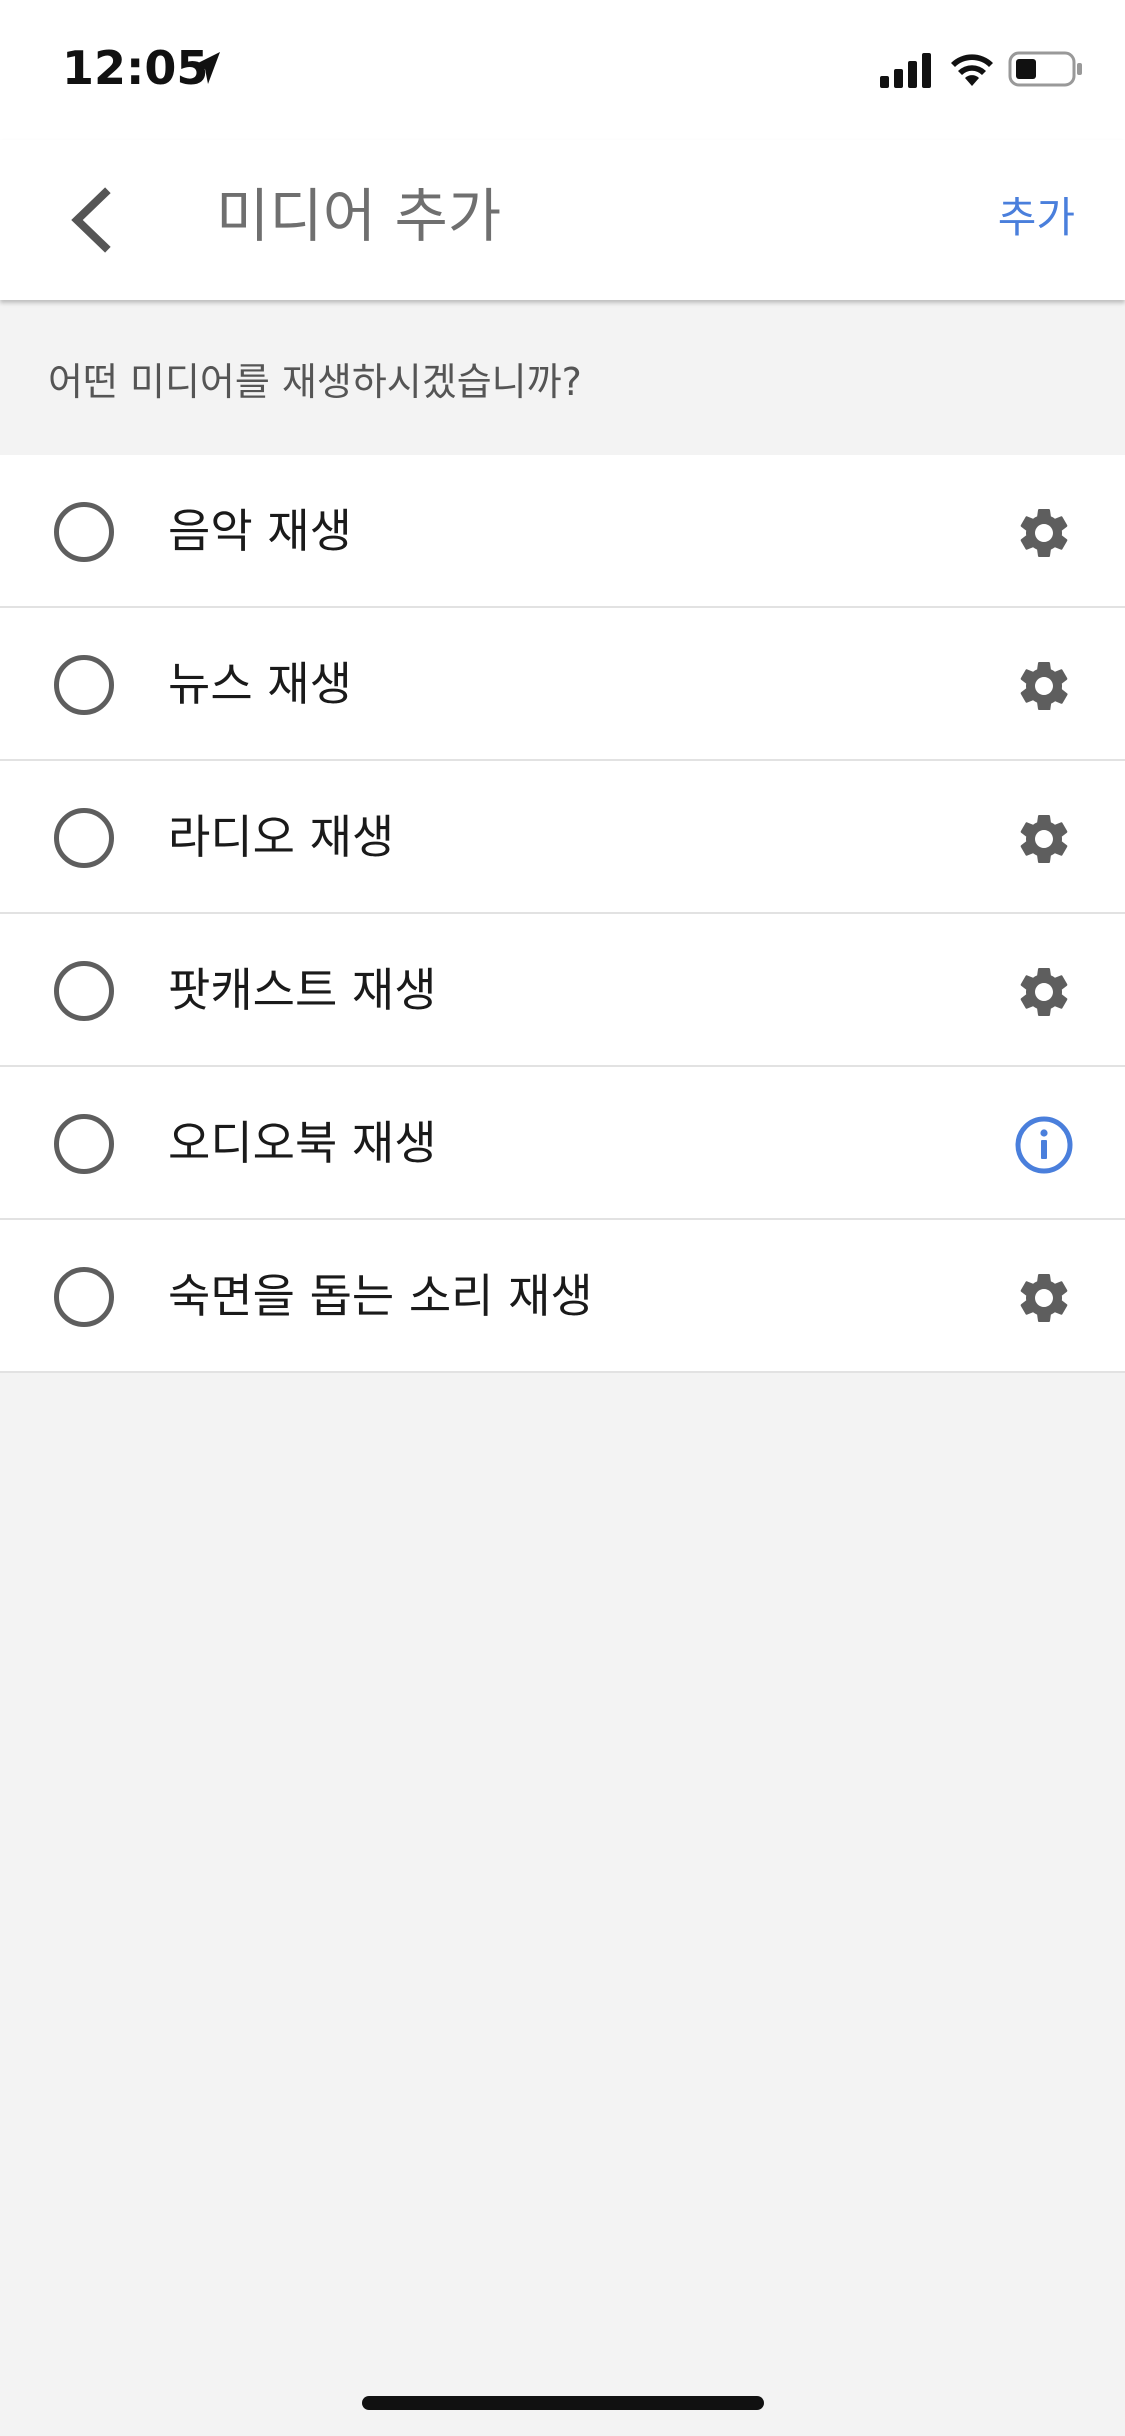 This screenshot has width=1125, height=2436. I want to click on list-item-label: 음악 재생, so click(260, 531).